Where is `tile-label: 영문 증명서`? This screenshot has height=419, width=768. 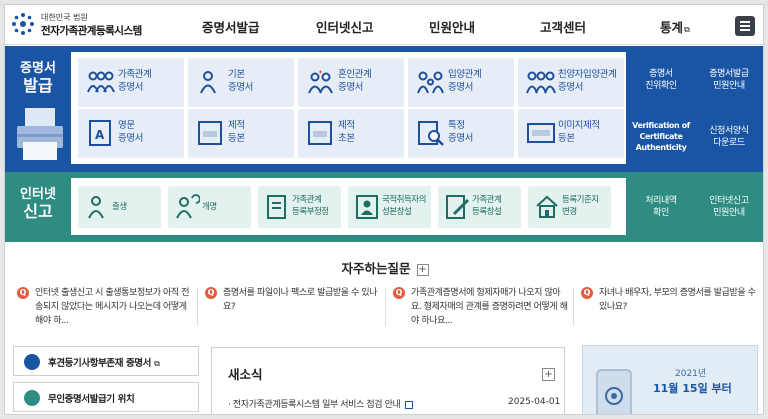
tile-label: 영문 증명서 is located at coordinates (131, 132).